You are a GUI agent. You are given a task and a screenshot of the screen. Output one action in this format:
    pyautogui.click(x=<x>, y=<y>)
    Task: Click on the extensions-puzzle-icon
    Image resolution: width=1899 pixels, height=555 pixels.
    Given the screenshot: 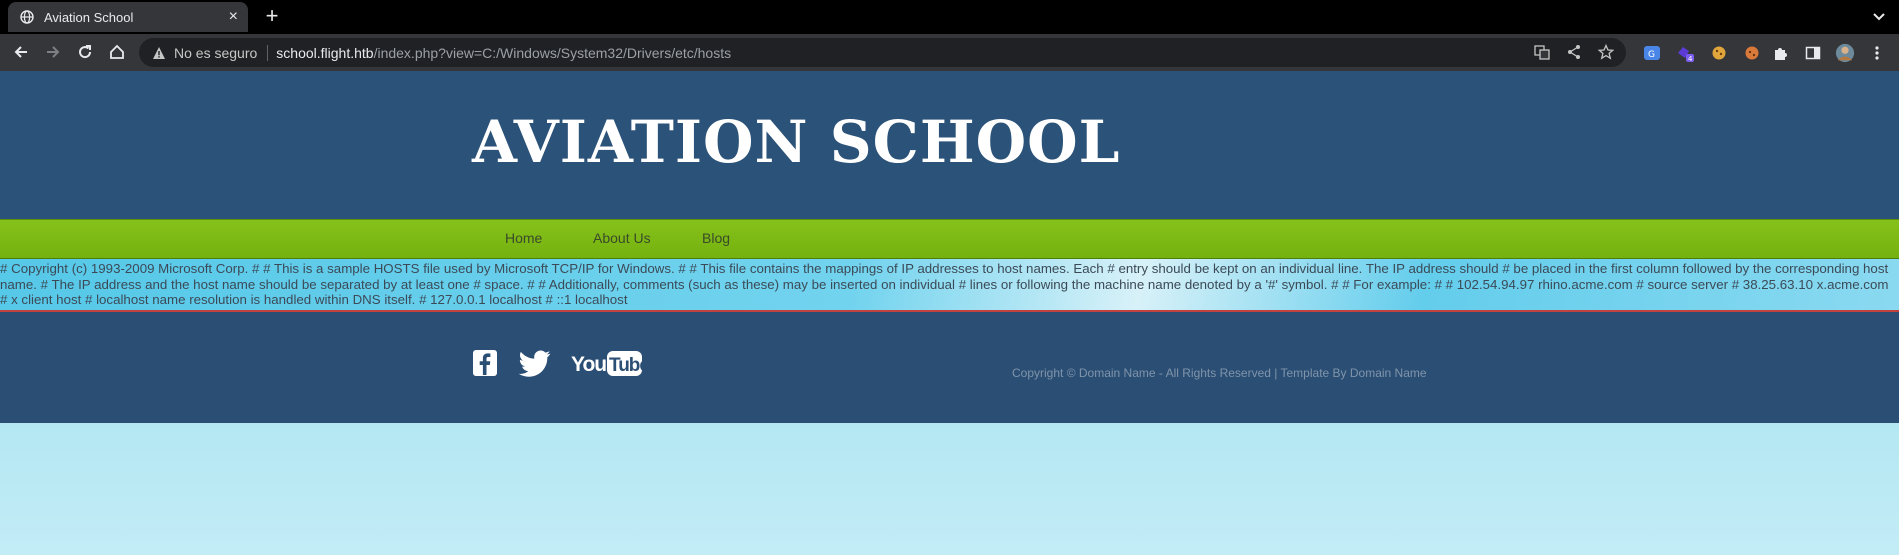 What is the action you would take?
    pyautogui.click(x=1780, y=53)
    